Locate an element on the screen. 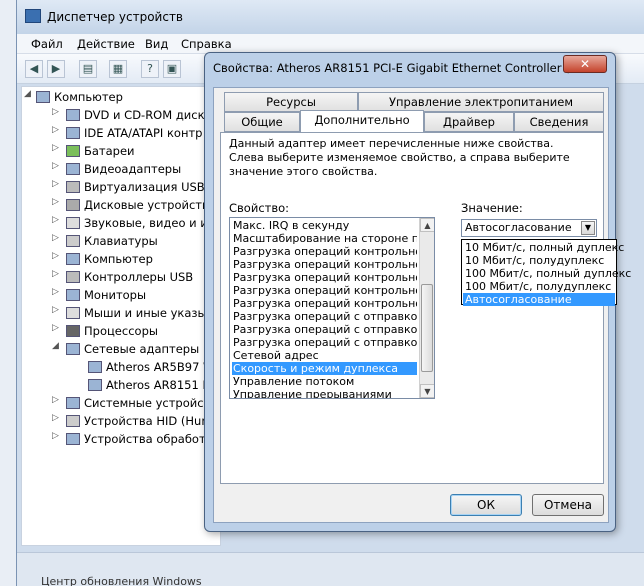 The height and width of the screenshot is (586, 644). ok-button: ОК is located at coordinates (486, 505).